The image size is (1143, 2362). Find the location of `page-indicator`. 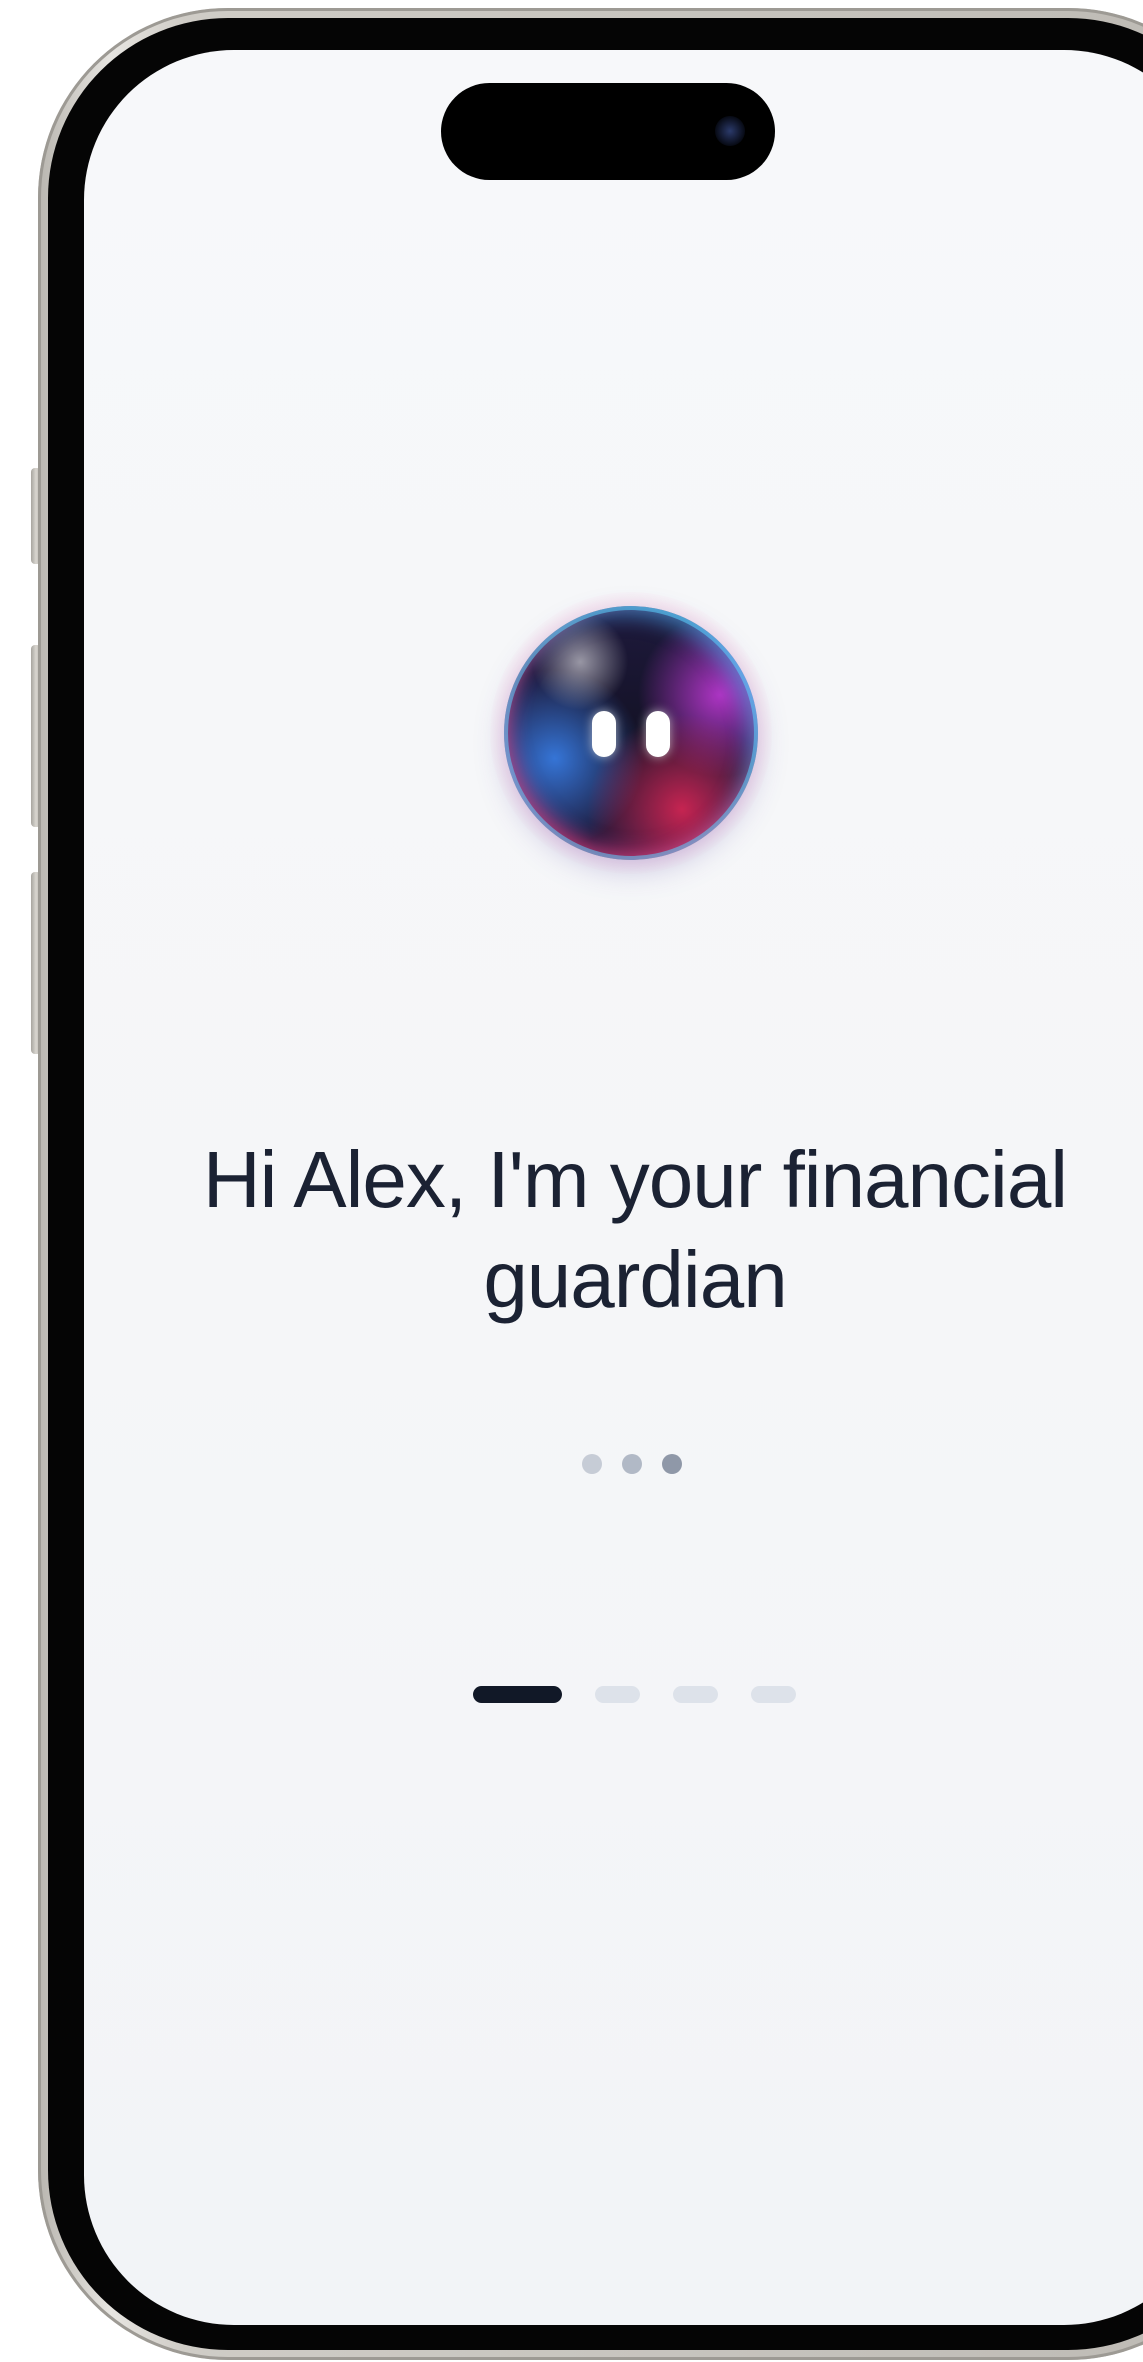

page-indicator is located at coordinates (638, 1696).